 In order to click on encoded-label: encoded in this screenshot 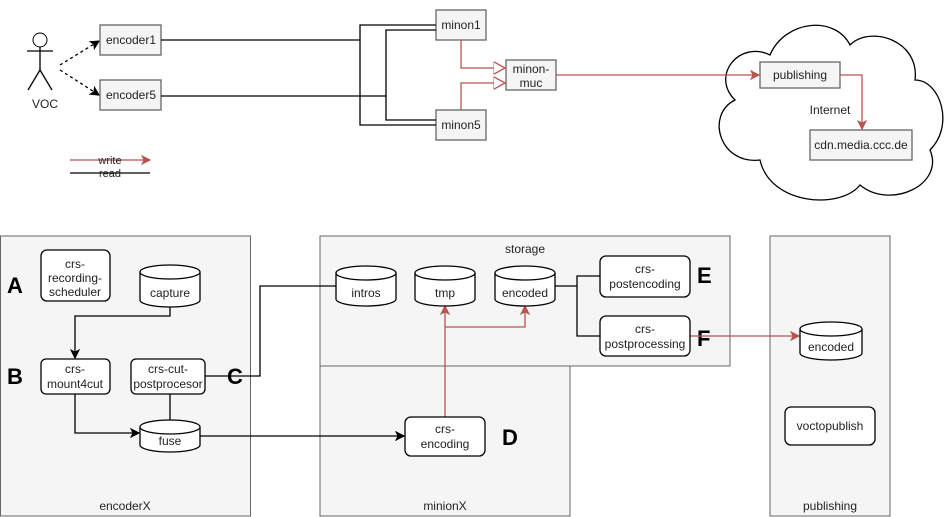, I will do `click(525, 293)`.